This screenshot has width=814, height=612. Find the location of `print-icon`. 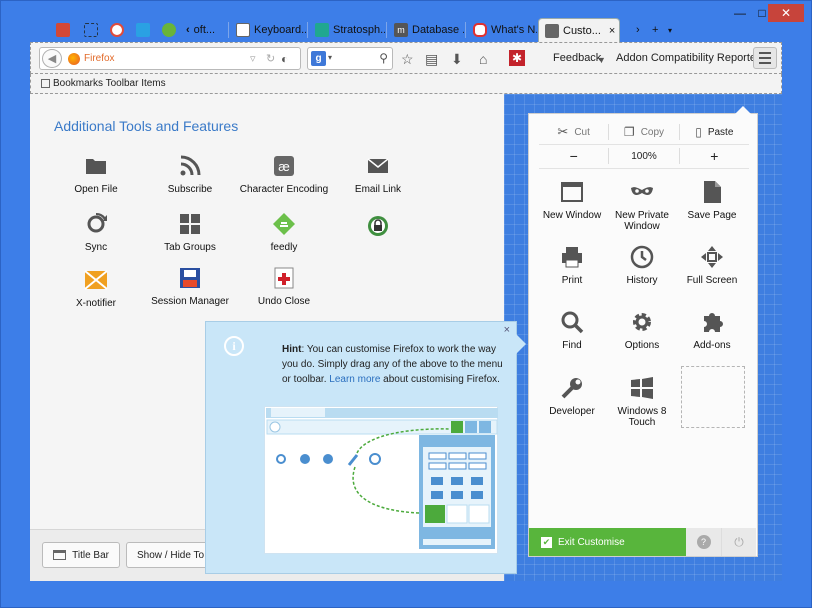

print-icon is located at coordinates (572, 257).